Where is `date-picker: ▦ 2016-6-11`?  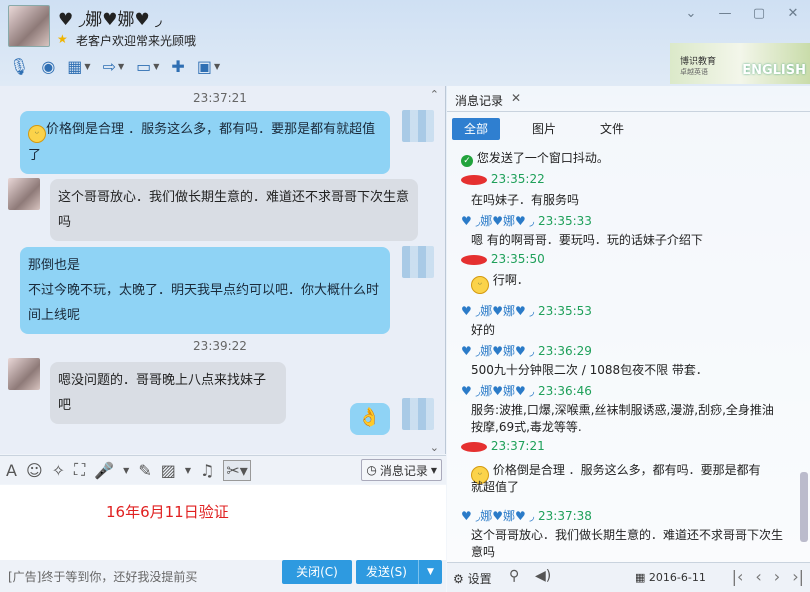 date-picker: ▦ 2016-6-11 is located at coordinates (670, 577).